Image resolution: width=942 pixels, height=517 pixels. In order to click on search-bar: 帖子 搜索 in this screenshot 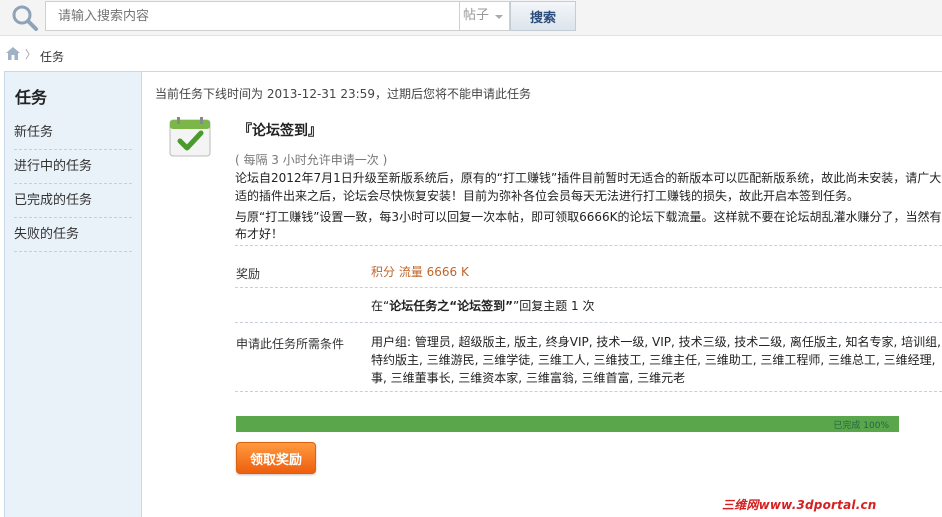, I will do `click(471, 18)`.